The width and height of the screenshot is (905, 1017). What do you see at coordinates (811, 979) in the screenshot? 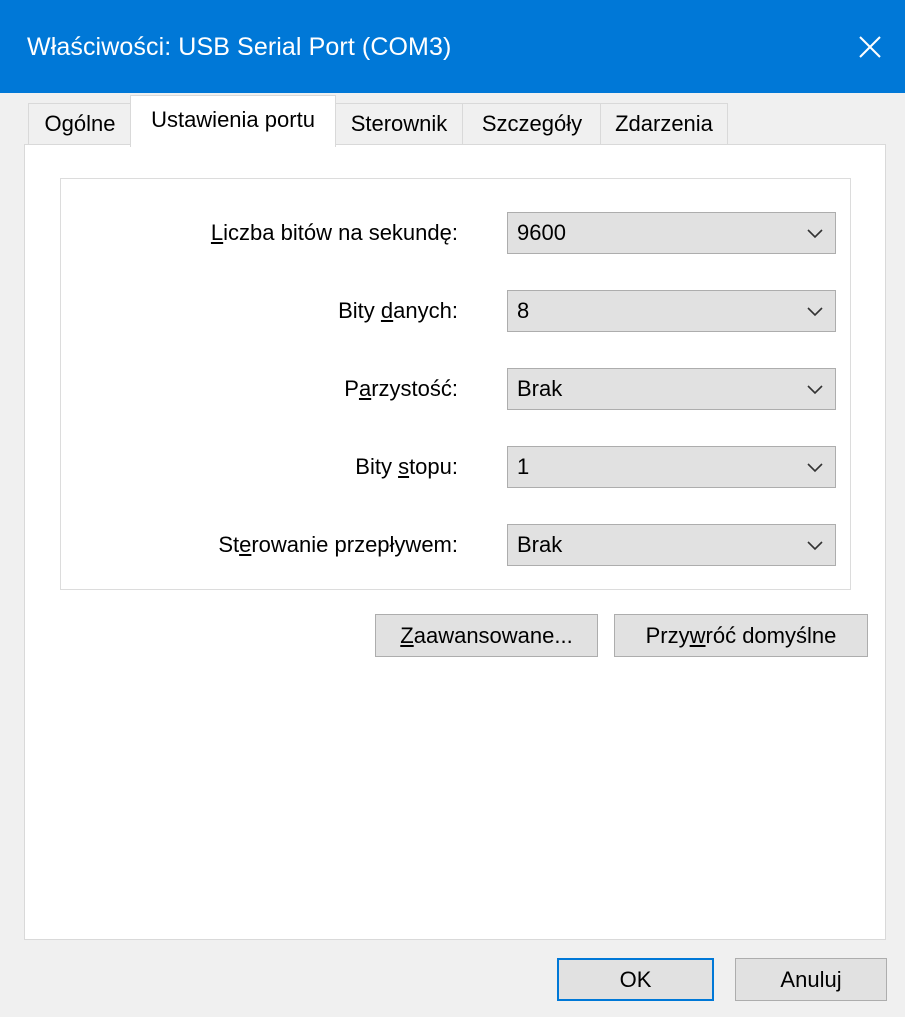
I see `cancel-button: Anuluj` at bounding box center [811, 979].